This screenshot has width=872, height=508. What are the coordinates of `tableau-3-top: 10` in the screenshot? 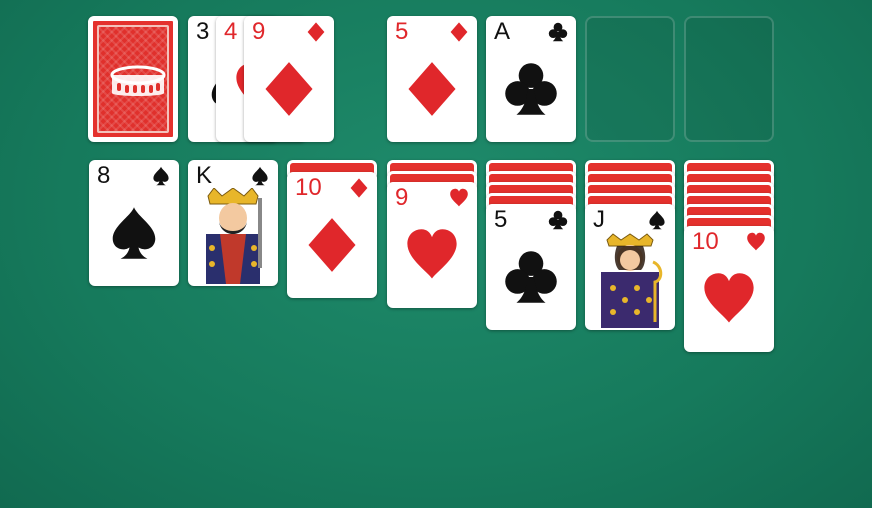 It's located at (332, 235).